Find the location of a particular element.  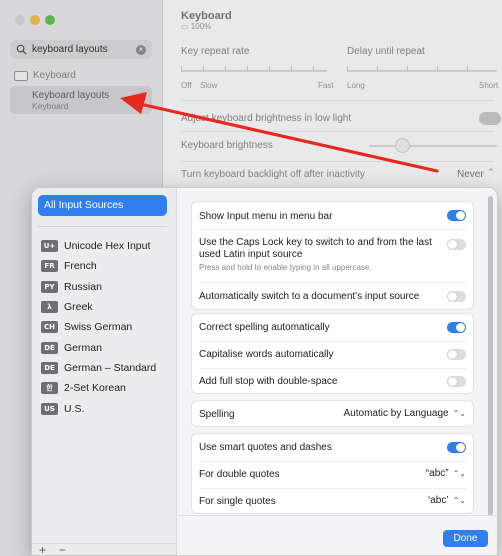

single-quotes-row: For single quotes ‘abc’ ⌃⌄ is located at coordinates (332, 501).